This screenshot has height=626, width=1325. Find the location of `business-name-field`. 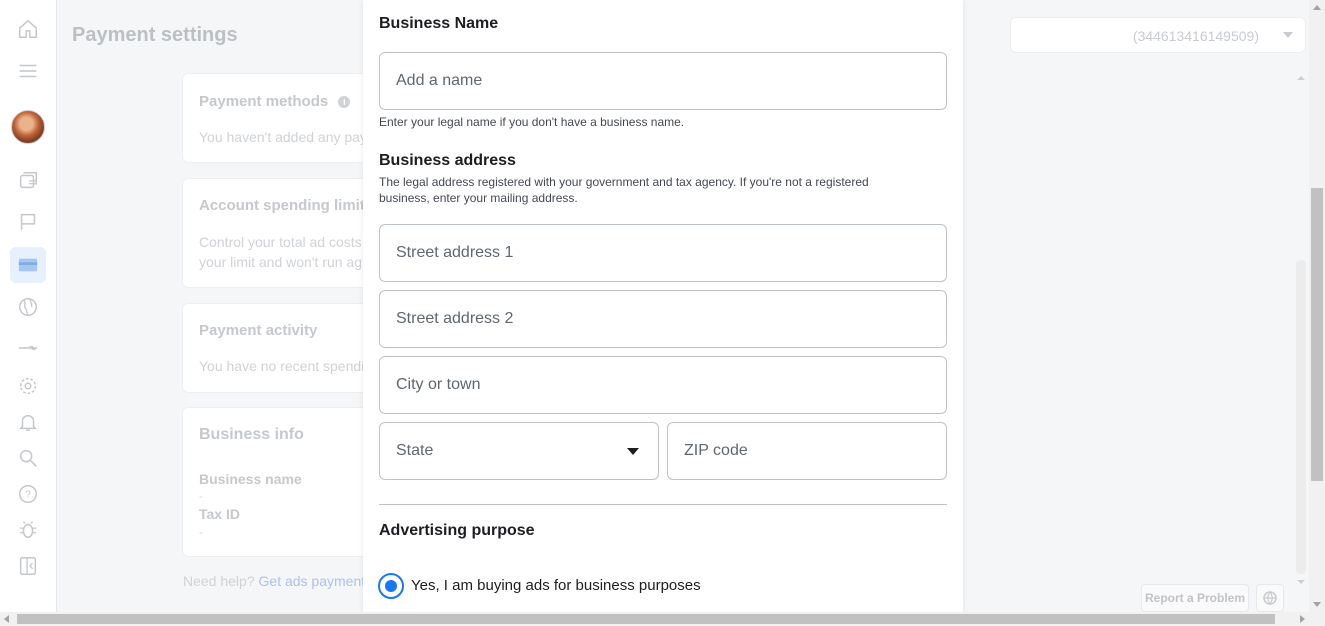

business-name-field is located at coordinates (663, 81).